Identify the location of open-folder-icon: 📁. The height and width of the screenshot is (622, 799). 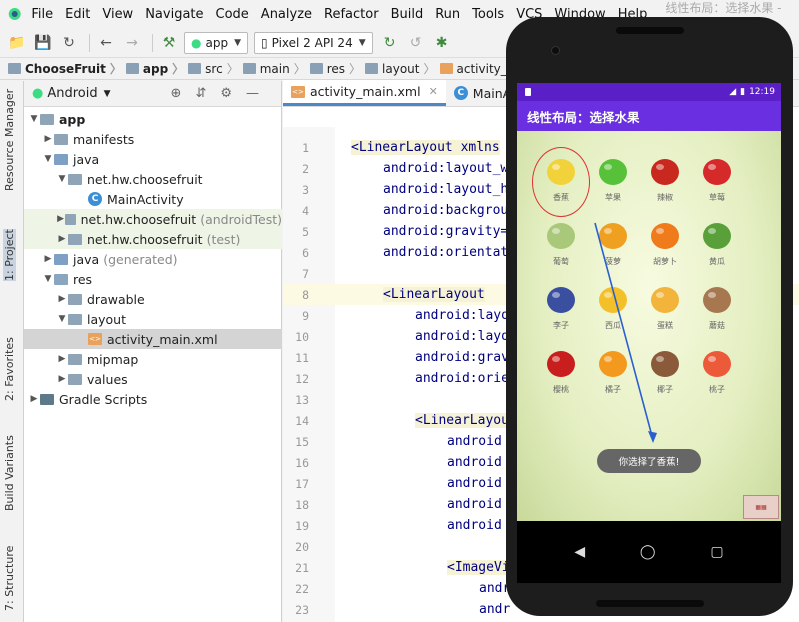
(17, 43).